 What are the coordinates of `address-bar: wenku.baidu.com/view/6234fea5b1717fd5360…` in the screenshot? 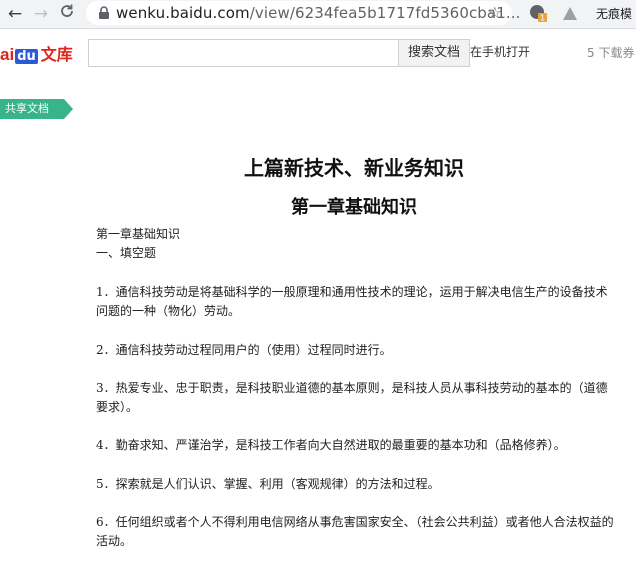 It's located at (303, 13).